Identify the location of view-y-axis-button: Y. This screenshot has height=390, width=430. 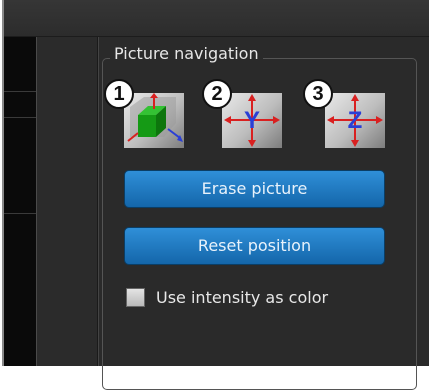
(252, 120).